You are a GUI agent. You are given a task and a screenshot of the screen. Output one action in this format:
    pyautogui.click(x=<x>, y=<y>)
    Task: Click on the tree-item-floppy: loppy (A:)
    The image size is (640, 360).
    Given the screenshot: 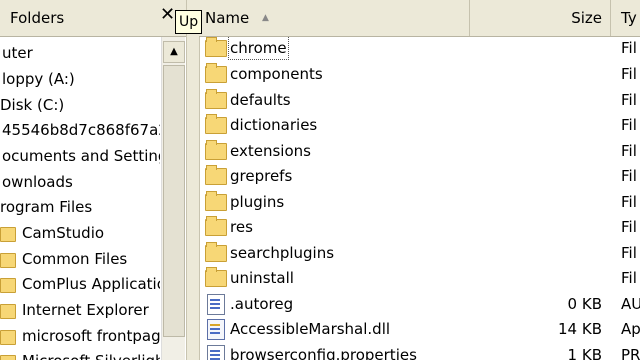 What is the action you would take?
    pyautogui.click(x=38, y=79)
    